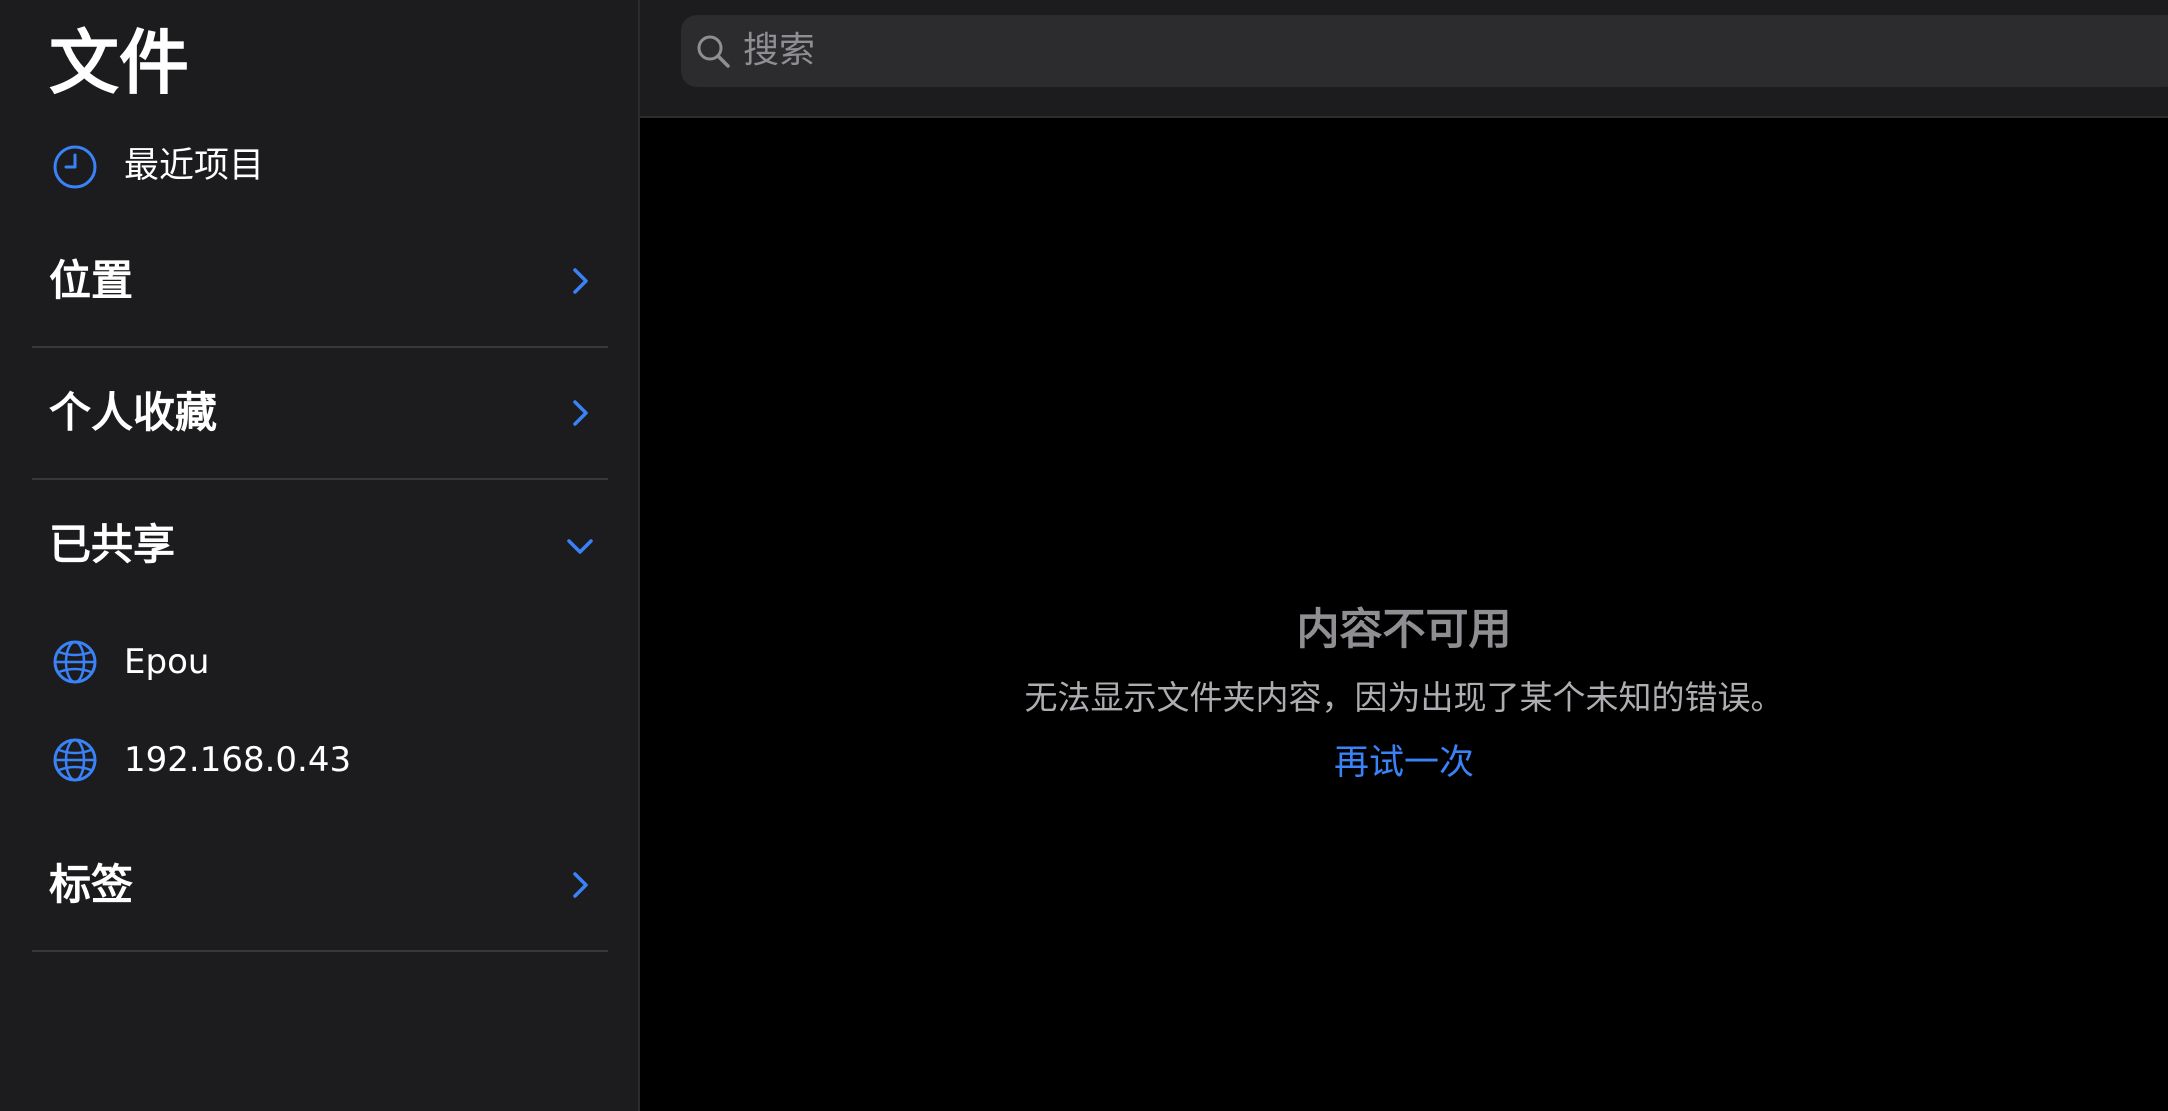 The image size is (2168, 1111). Describe the element at coordinates (119, 63) in the screenshot. I see `app-title: 文件` at that location.